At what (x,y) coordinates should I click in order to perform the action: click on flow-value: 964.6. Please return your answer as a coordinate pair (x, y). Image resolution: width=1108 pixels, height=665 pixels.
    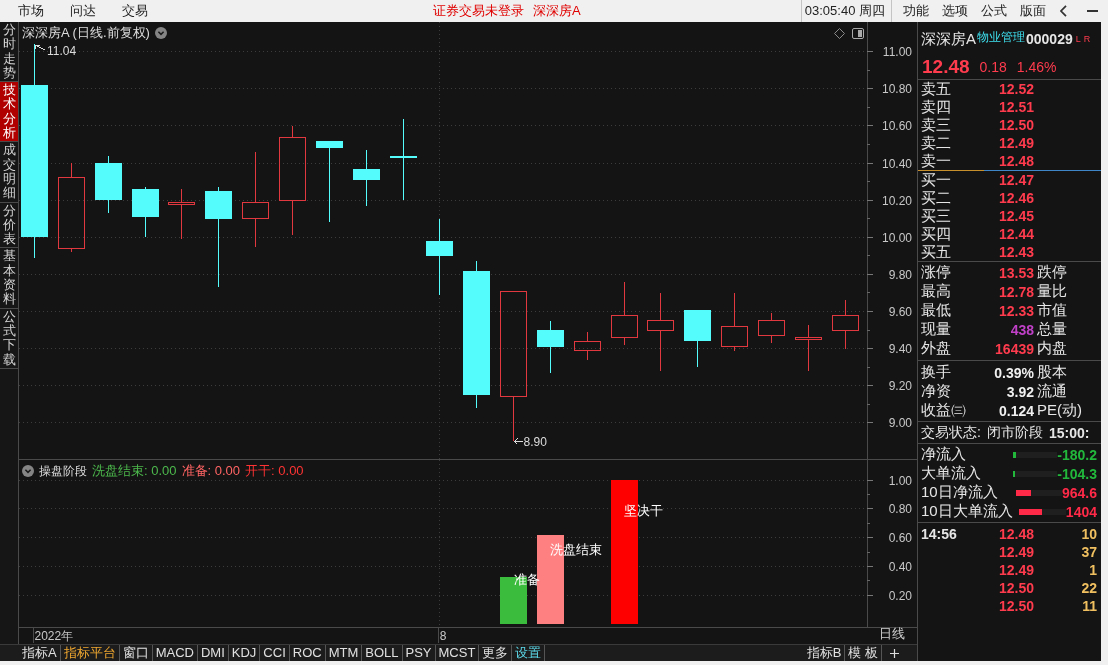
    Looking at the image, I should click on (1079, 492).